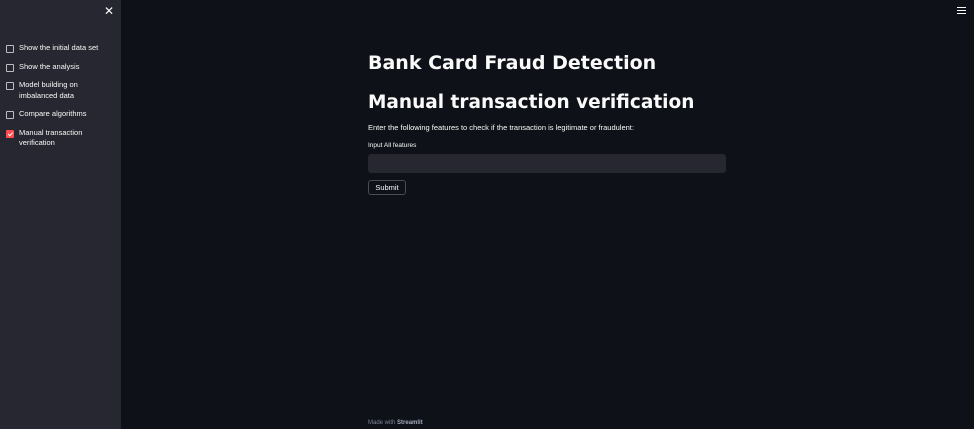  Describe the element at coordinates (410, 423) in the screenshot. I see `footer-brand-link: Streamlit` at that location.